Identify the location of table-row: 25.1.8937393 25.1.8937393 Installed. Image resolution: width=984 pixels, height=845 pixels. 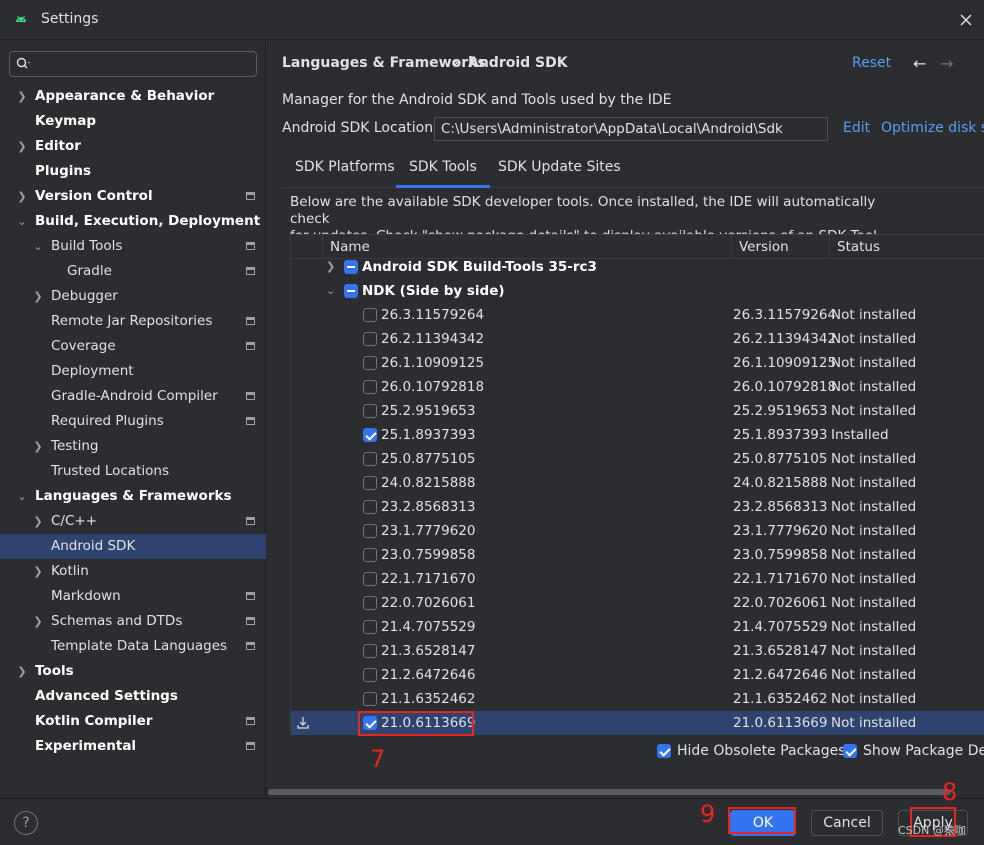
(637, 435).